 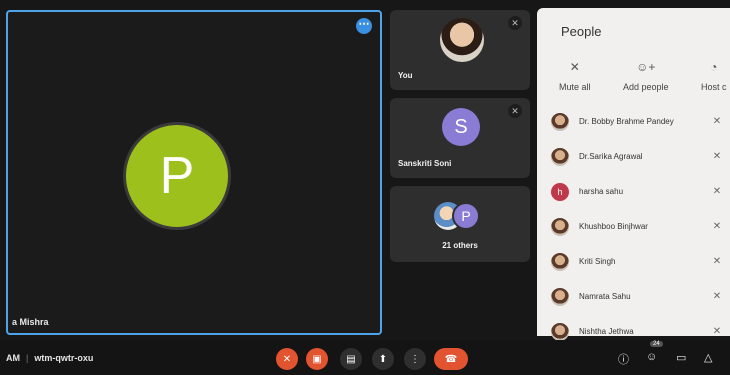 I want to click on avatar: h, so click(x=560, y=191).